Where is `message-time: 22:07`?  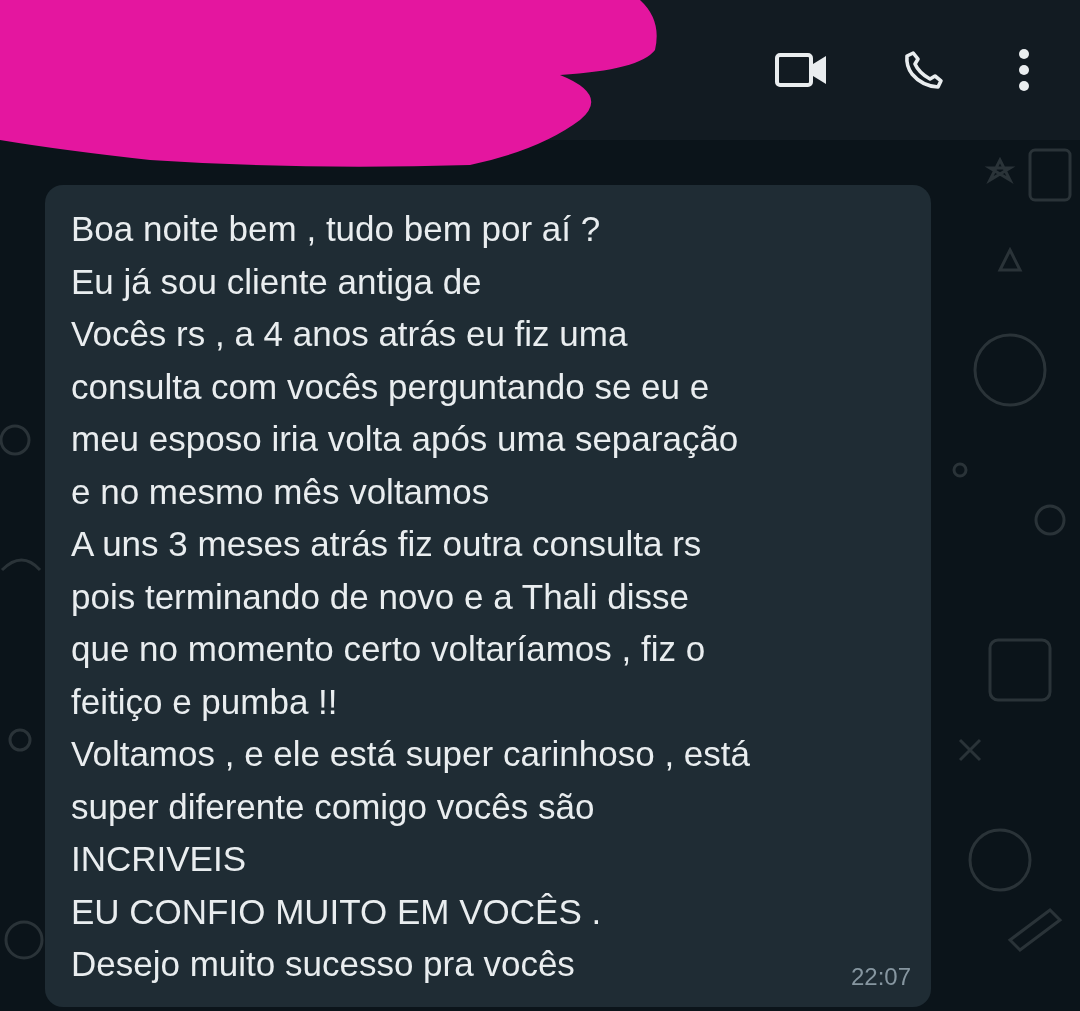
message-time: 22:07 is located at coordinates (880, 976).